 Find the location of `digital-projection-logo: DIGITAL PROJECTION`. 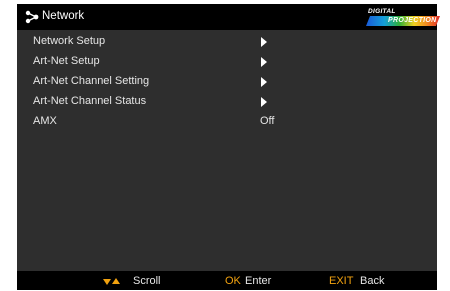

digital-projection-logo: DIGITAL PROJECTION is located at coordinates (403, 17).